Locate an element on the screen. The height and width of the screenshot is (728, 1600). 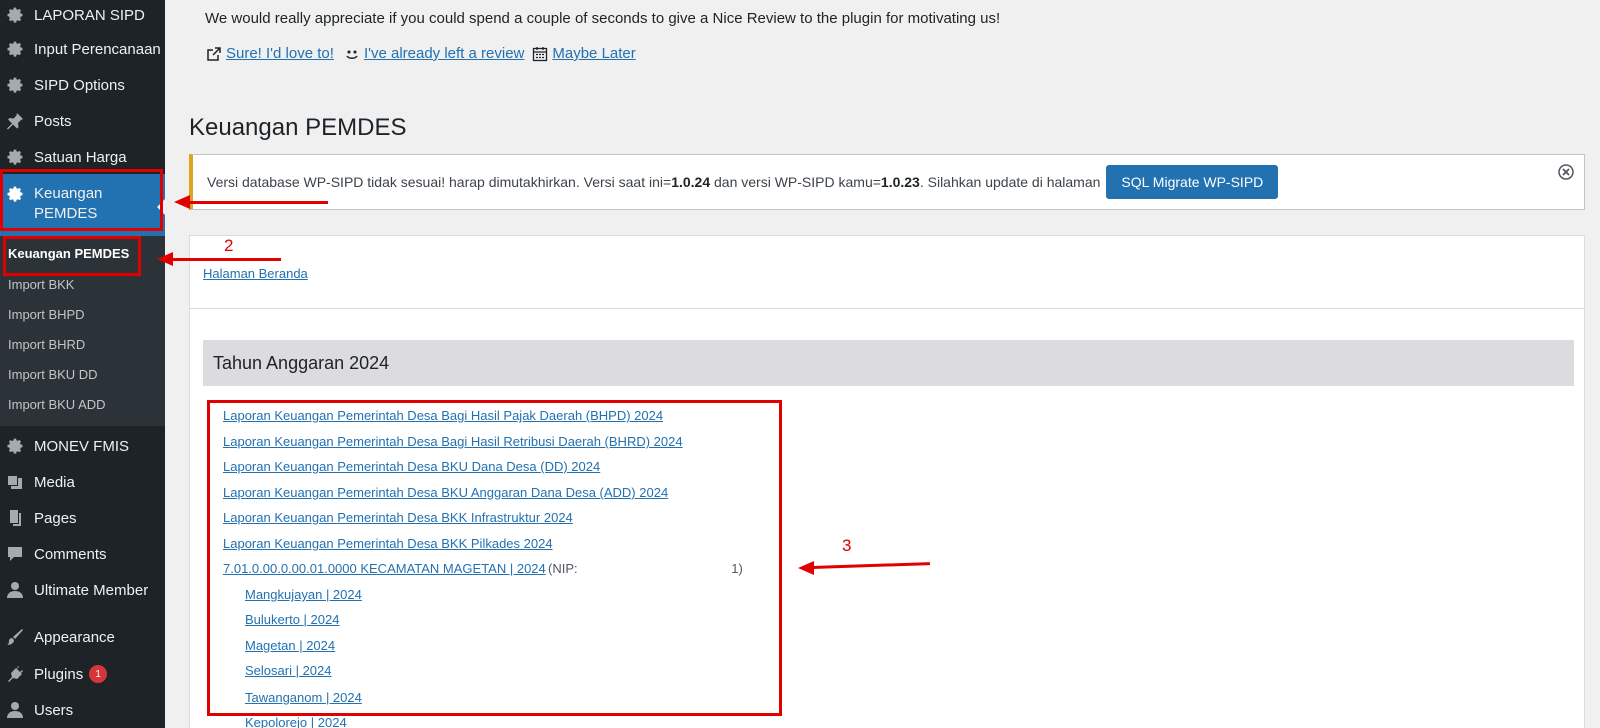
pages-icon is located at coordinates (15, 518).